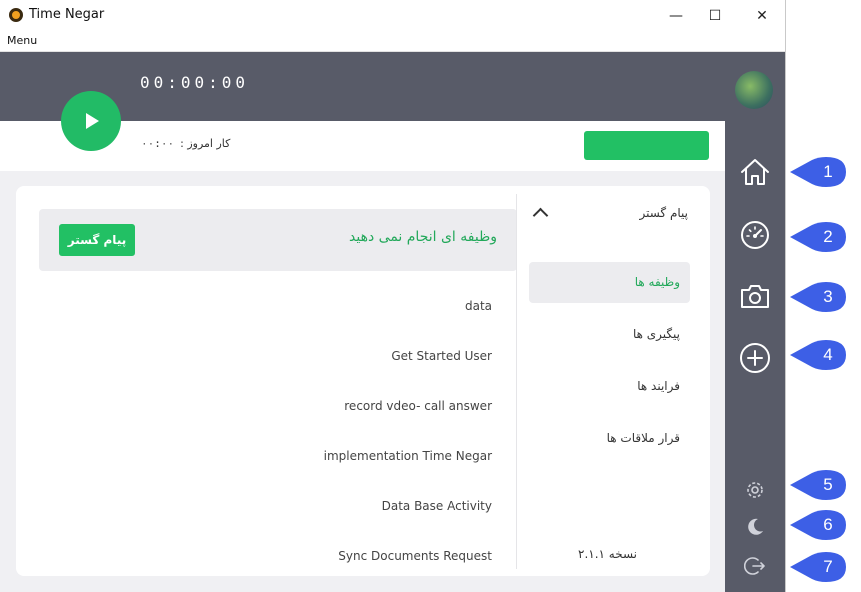  Describe the element at coordinates (762, 16) in the screenshot. I see `close-button: ✕` at that location.